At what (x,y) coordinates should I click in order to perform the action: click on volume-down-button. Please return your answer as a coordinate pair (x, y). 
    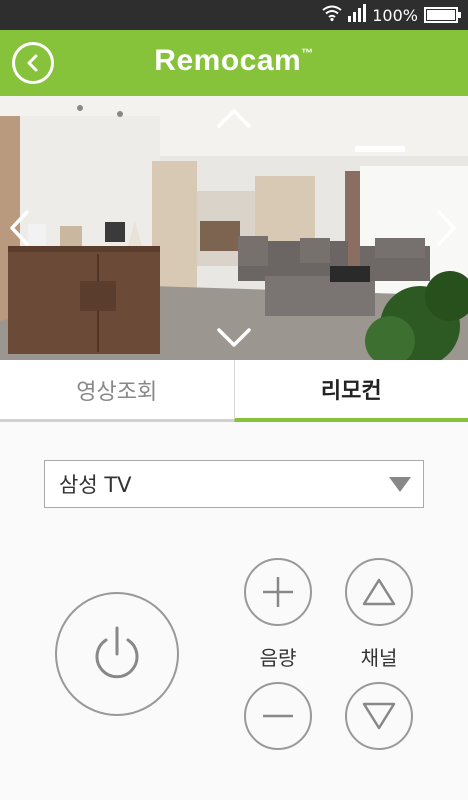
    Looking at the image, I should click on (278, 716).